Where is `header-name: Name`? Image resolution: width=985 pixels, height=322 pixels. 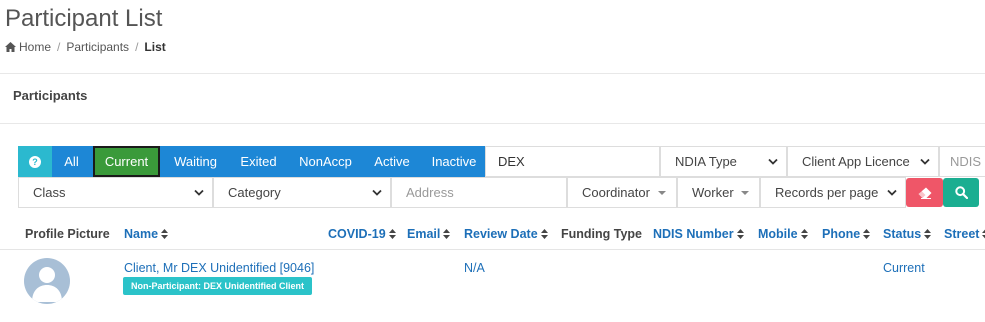 header-name: Name is located at coordinates (146, 234).